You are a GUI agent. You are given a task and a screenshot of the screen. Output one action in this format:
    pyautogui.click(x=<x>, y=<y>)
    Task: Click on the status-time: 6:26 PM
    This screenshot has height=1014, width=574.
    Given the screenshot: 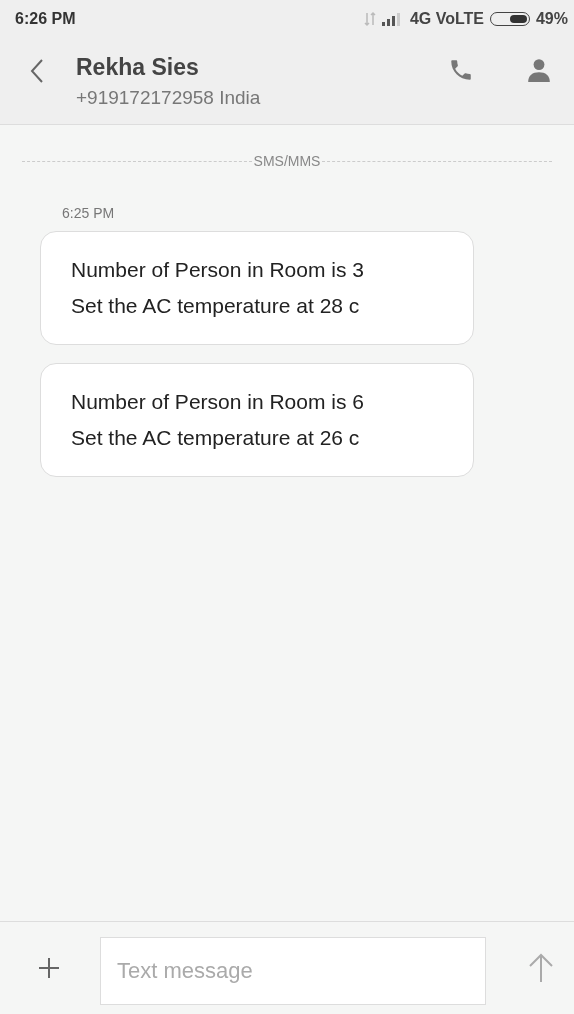 What is the action you would take?
    pyautogui.click(x=45, y=19)
    